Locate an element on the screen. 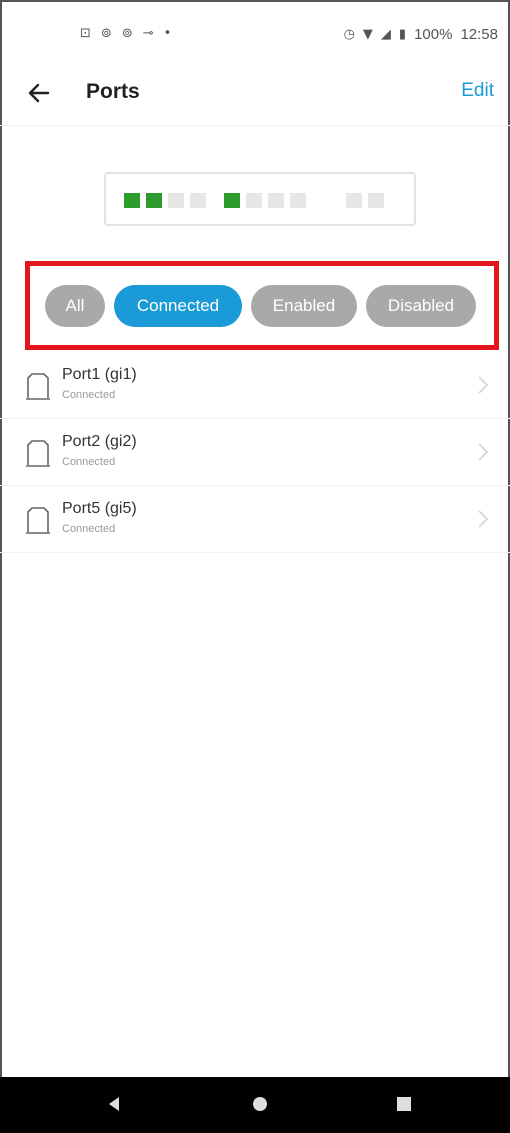  page-title: Ports is located at coordinates (113, 91).